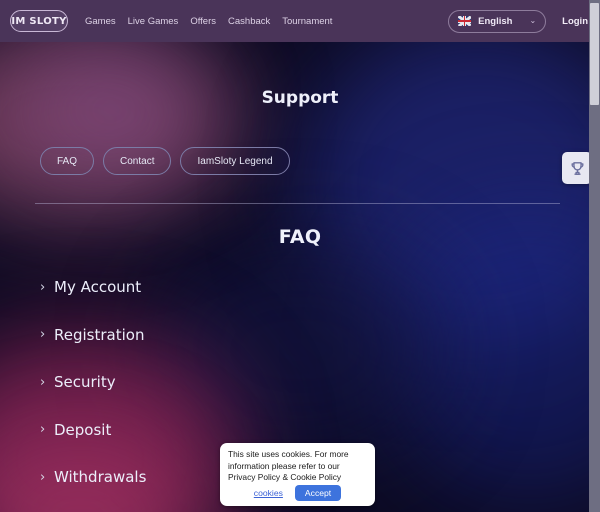 The width and height of the screenshot is (600, 512). Describe the element at coordinates (300, 98) in the screenshot. I see `page-title: Support` at that location.